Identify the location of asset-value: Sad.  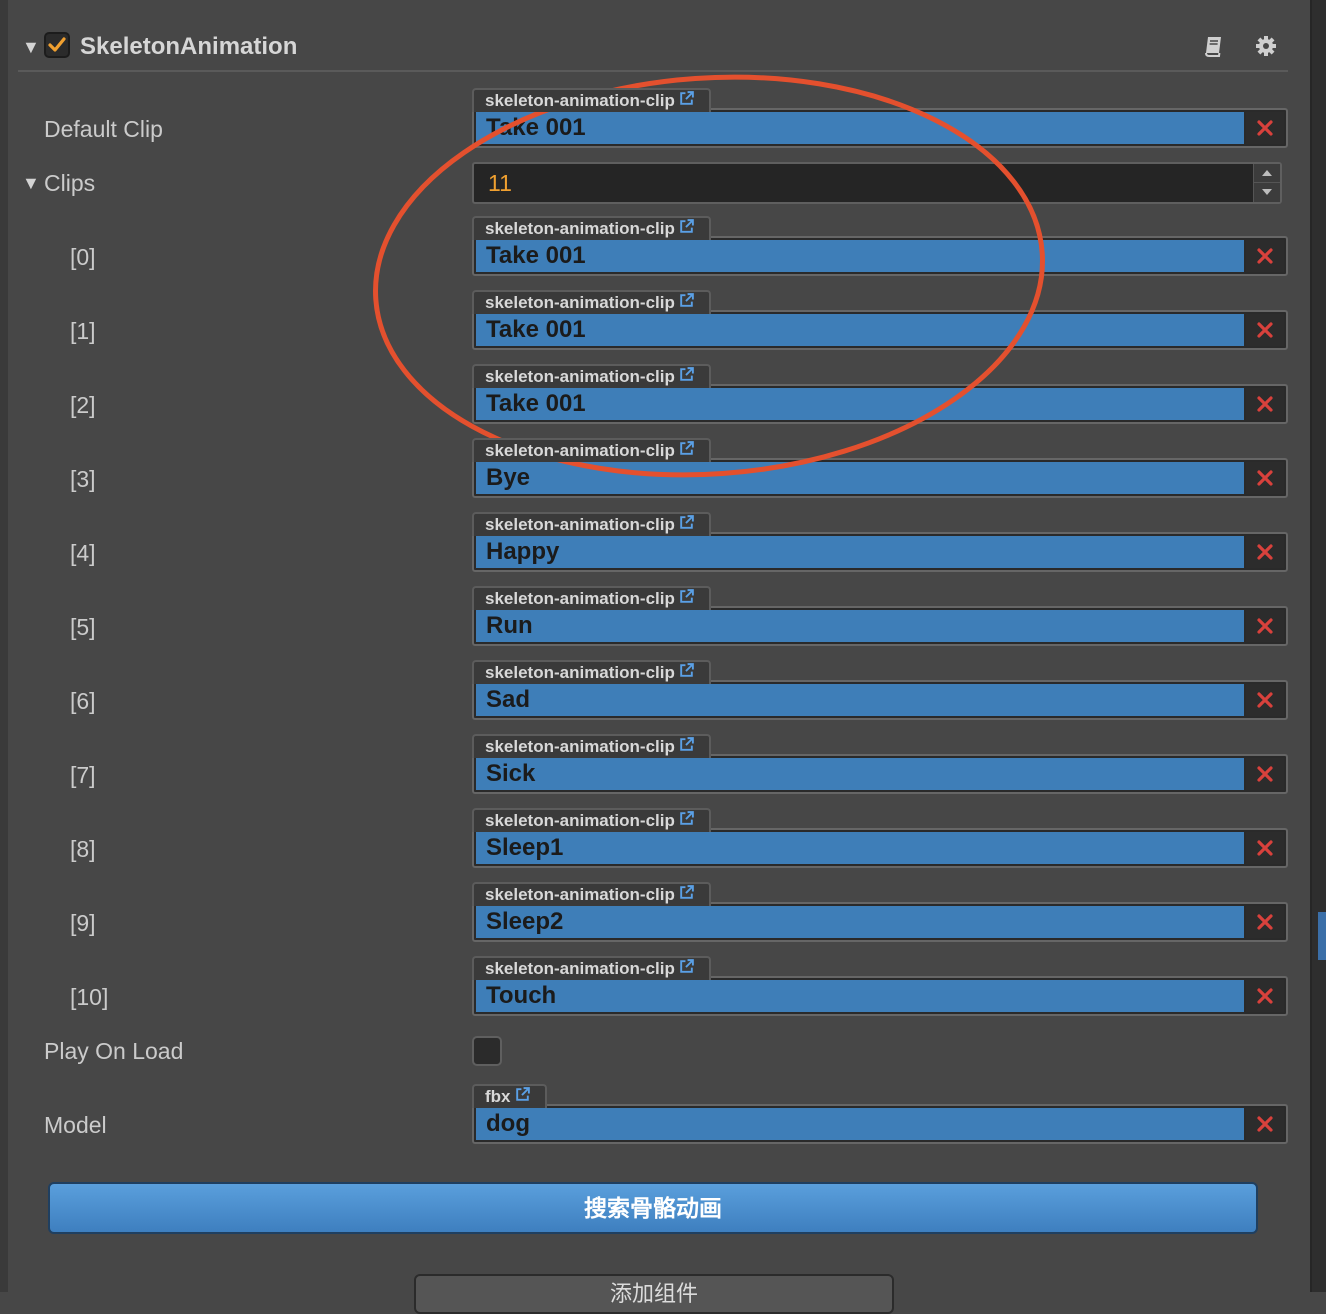
(860, 700).